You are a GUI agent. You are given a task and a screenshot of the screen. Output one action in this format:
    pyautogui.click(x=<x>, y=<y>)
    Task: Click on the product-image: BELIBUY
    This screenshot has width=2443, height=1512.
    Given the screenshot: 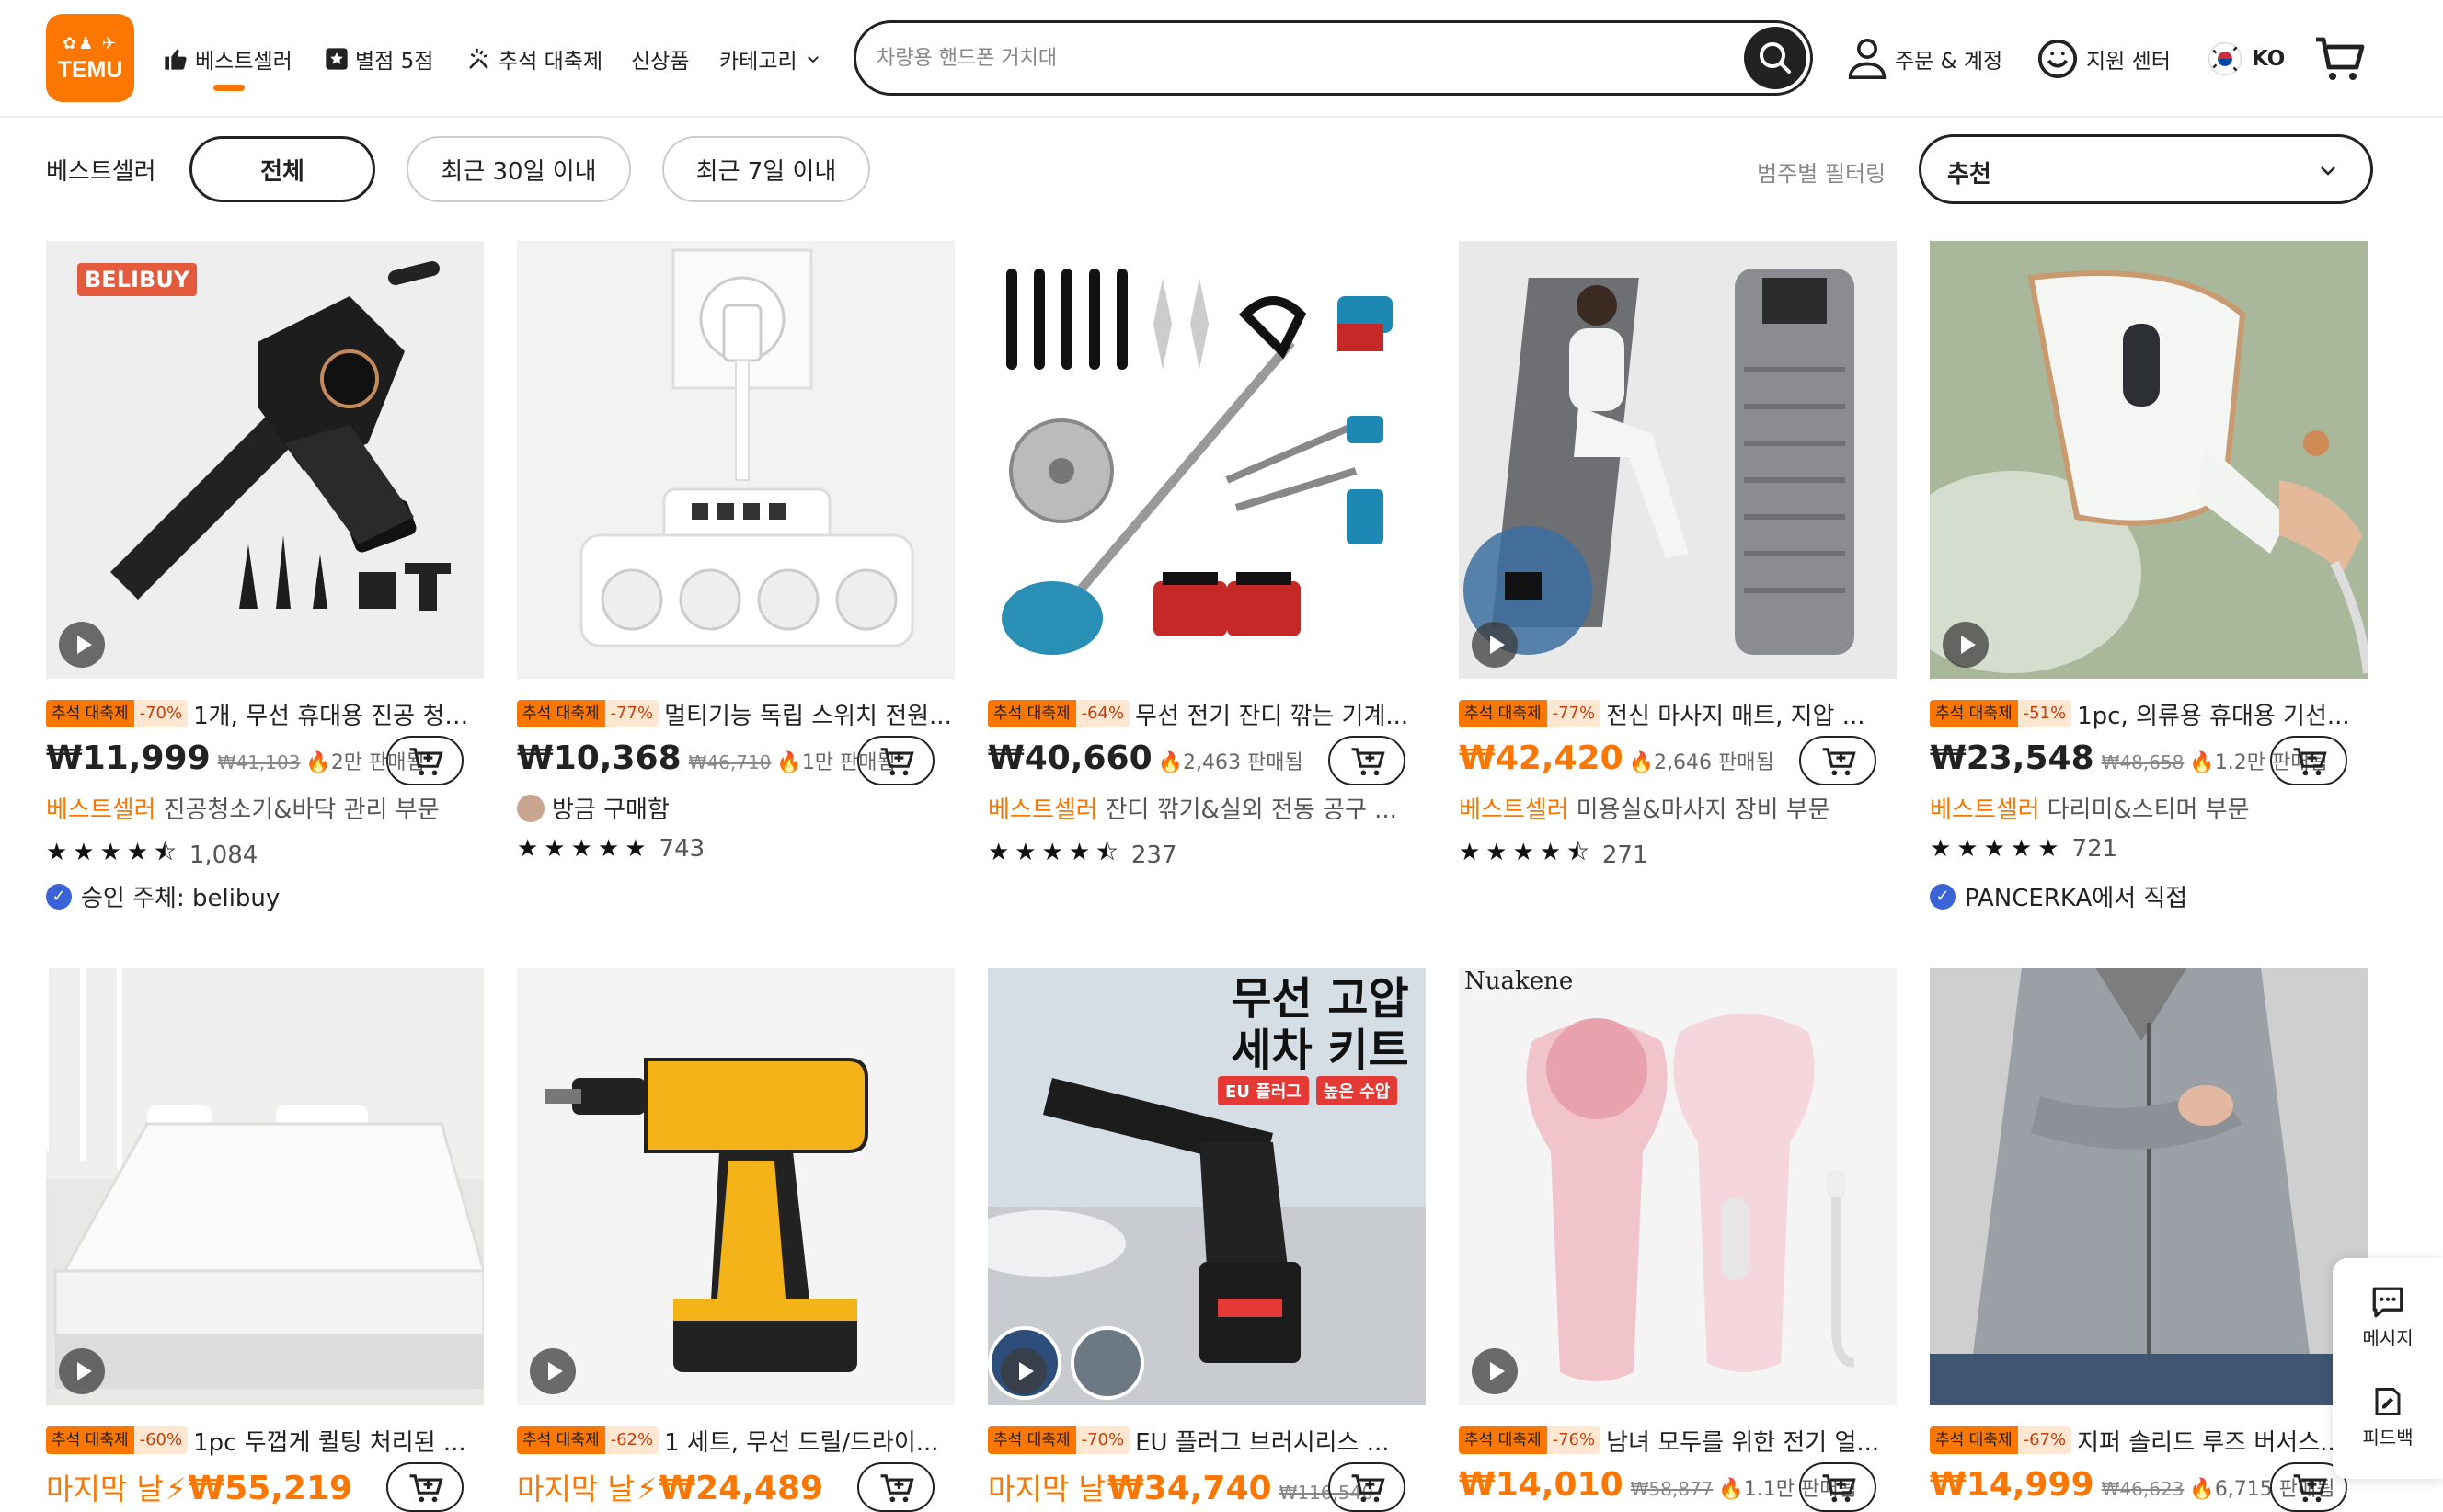 What is the action you would take?
    pyautogui.click(x=265, y=460)
    